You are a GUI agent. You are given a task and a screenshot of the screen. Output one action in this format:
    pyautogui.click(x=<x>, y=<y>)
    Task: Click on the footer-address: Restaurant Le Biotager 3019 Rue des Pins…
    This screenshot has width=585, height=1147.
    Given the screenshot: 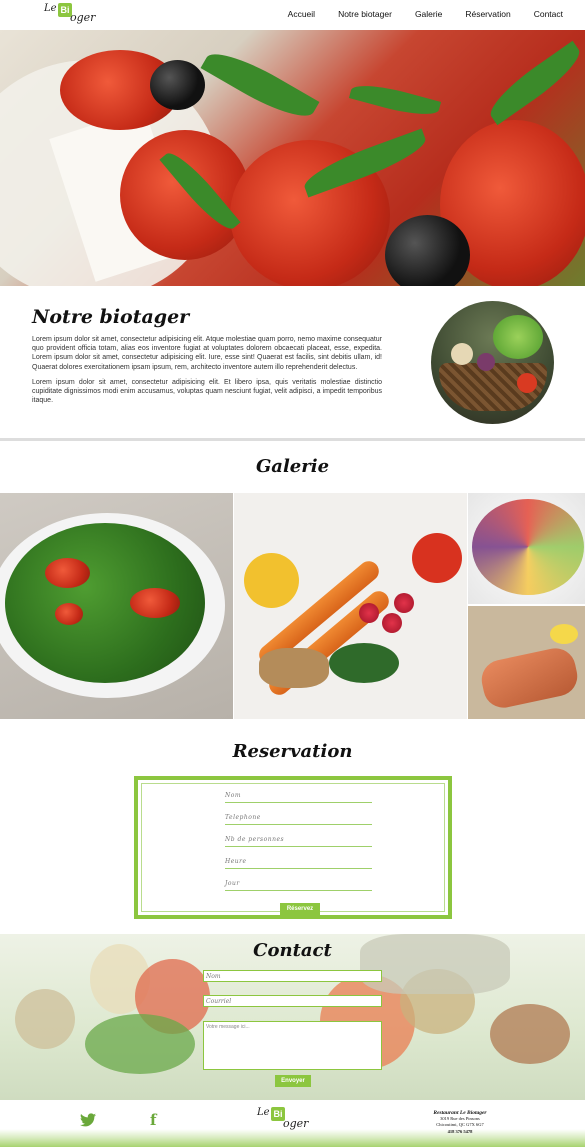 What is the action you would take?
    pyautogui.click(x=460, y=1122)
    